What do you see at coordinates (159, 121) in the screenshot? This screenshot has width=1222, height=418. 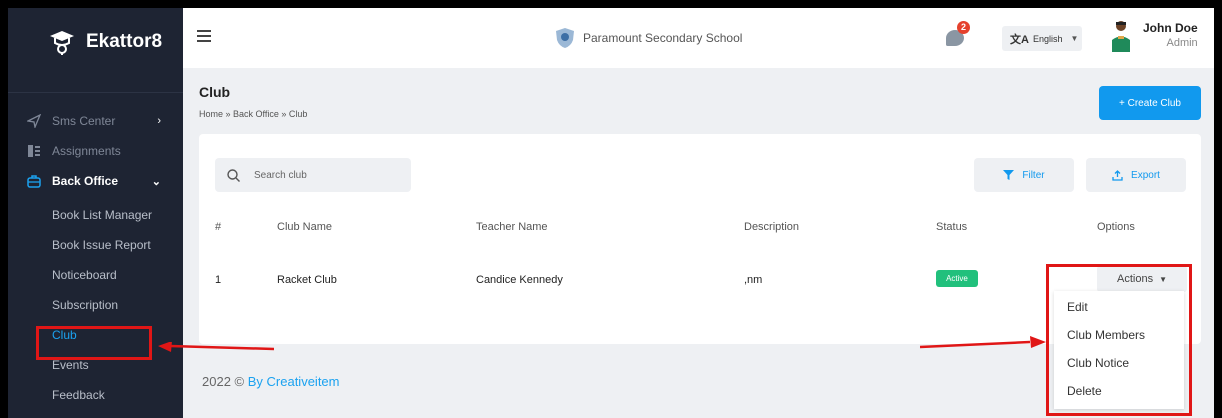 I see `chevron-right-icon: ›` at bounding box center [159, 121].